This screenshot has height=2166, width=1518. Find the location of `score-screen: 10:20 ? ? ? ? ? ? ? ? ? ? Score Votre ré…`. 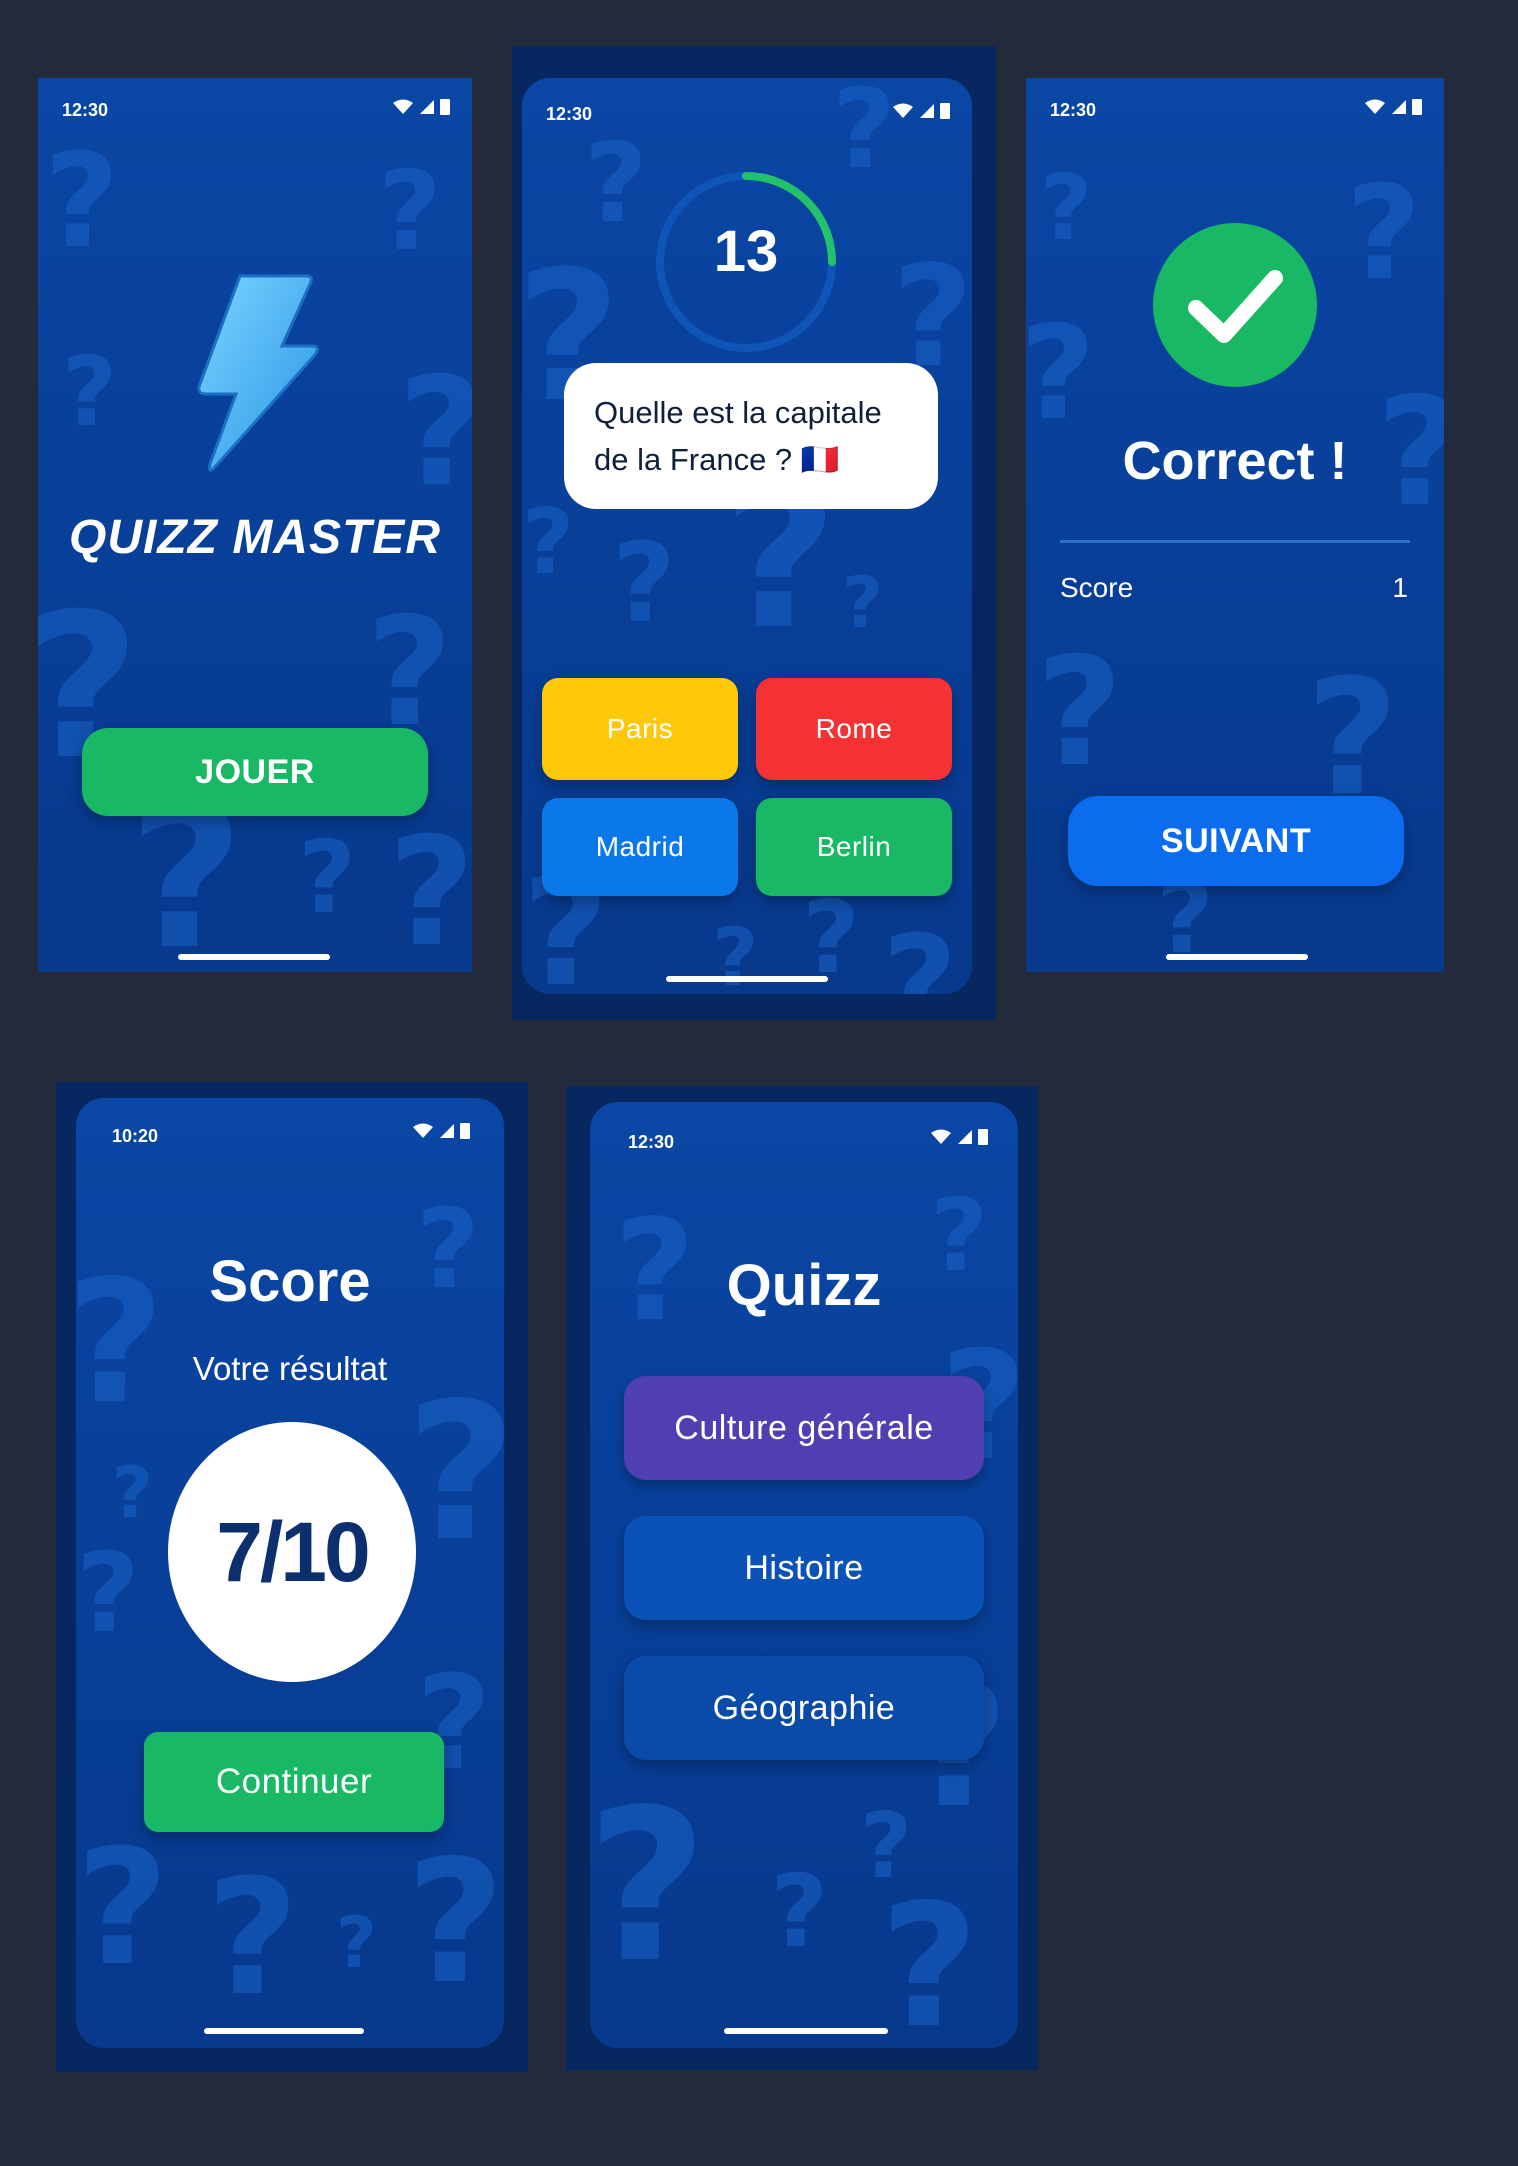

score-screen: 10:20 ? ? ? ? ? ? ? ? ? ? Score Votre ré… is located at coordinates (290, 1573).